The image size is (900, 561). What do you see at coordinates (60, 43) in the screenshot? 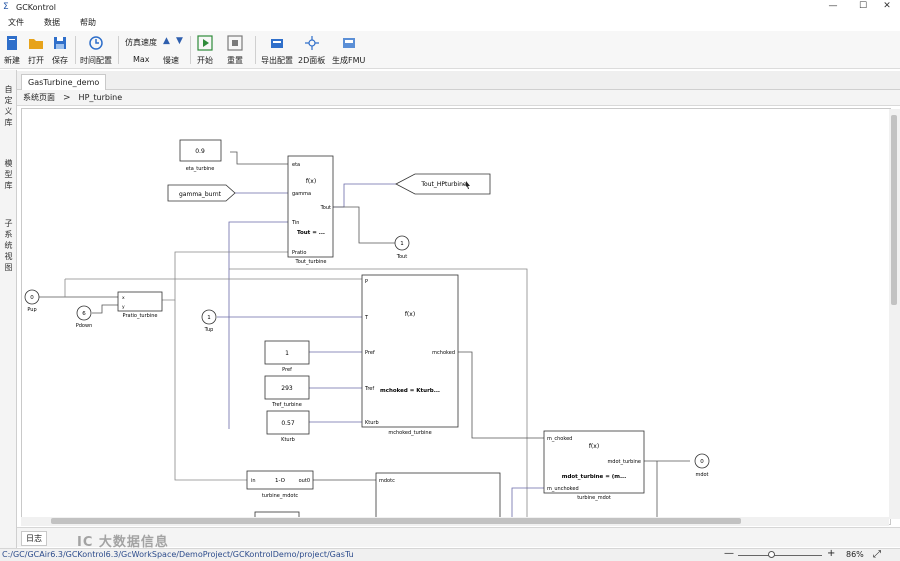
I see `save-icon` at bounding box center [60, 43].